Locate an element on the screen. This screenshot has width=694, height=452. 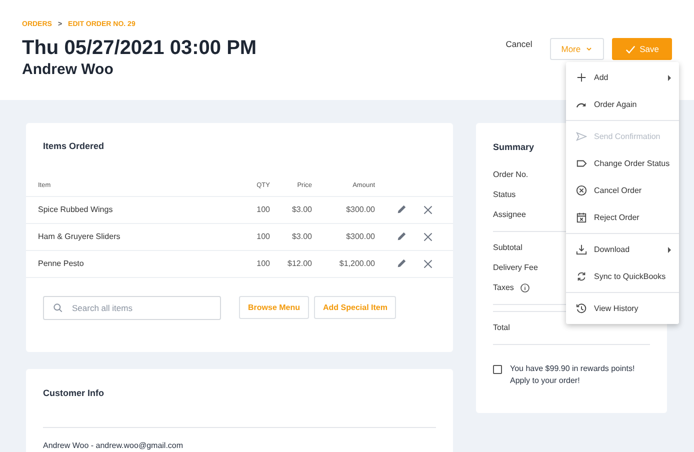
checkbox is located at coordinates (497, 369).